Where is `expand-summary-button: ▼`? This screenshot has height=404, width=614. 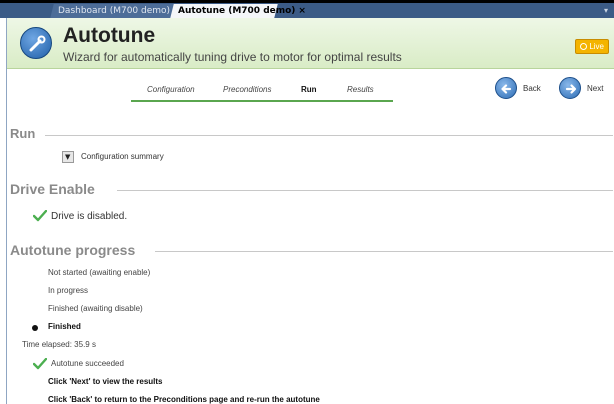 expand-summary-button: ▼ is located at coordinates (68, 157).